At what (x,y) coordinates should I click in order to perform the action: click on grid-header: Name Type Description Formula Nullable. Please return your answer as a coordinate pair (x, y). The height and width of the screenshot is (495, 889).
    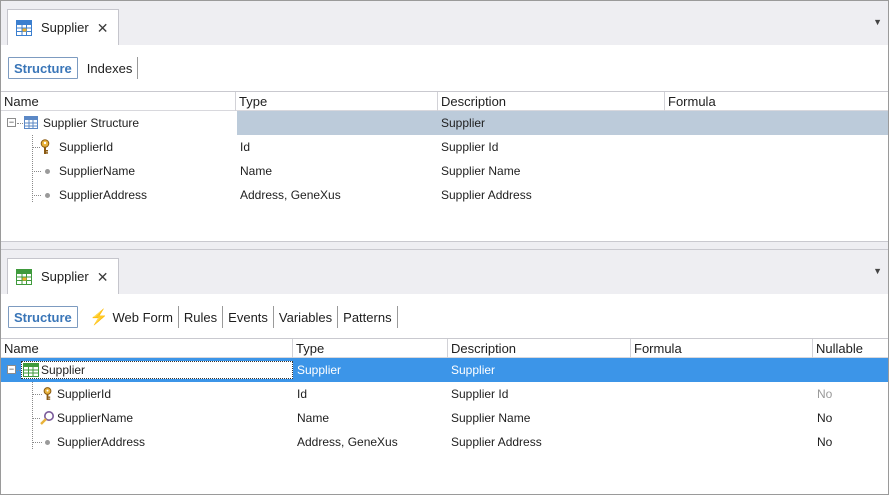
    Looking at the image, I should click on (444, 348).